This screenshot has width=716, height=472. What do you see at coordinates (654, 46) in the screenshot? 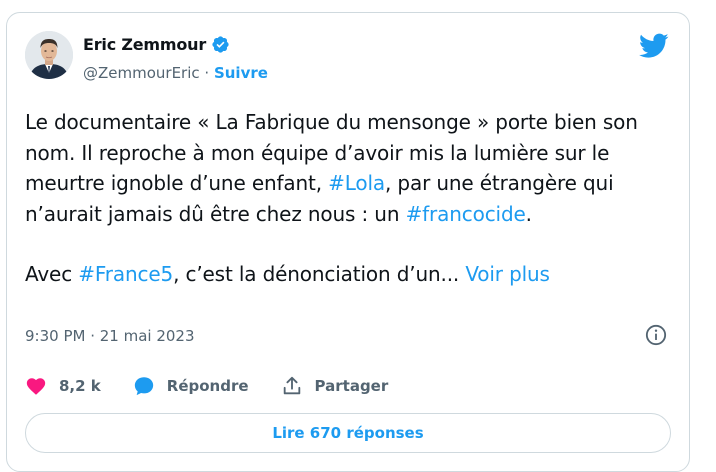
I see `twitter-bird-icon` at bounding box center [654, 46].